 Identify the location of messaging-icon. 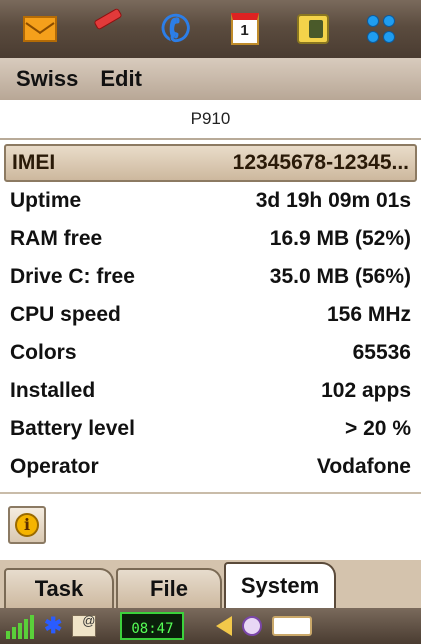
(40, 29).